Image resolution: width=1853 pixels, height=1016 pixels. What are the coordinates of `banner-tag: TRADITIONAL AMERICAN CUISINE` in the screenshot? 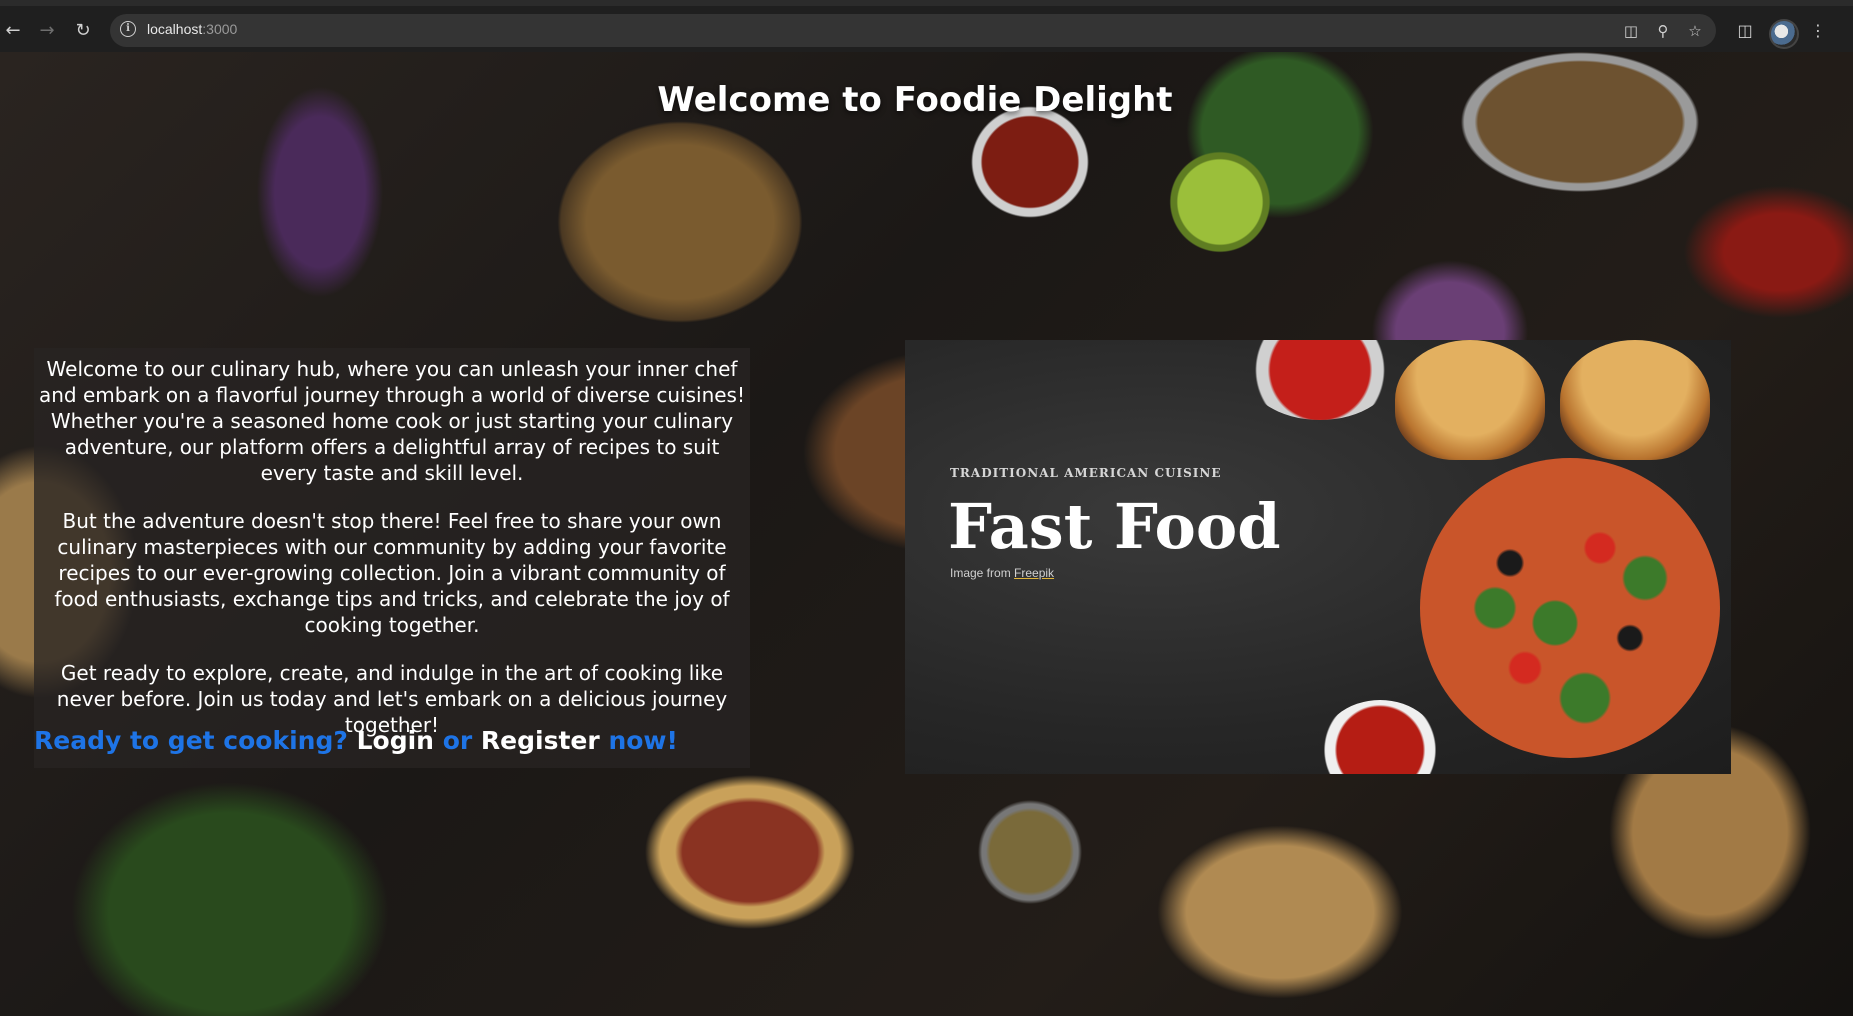 It's located at (1086, 473).